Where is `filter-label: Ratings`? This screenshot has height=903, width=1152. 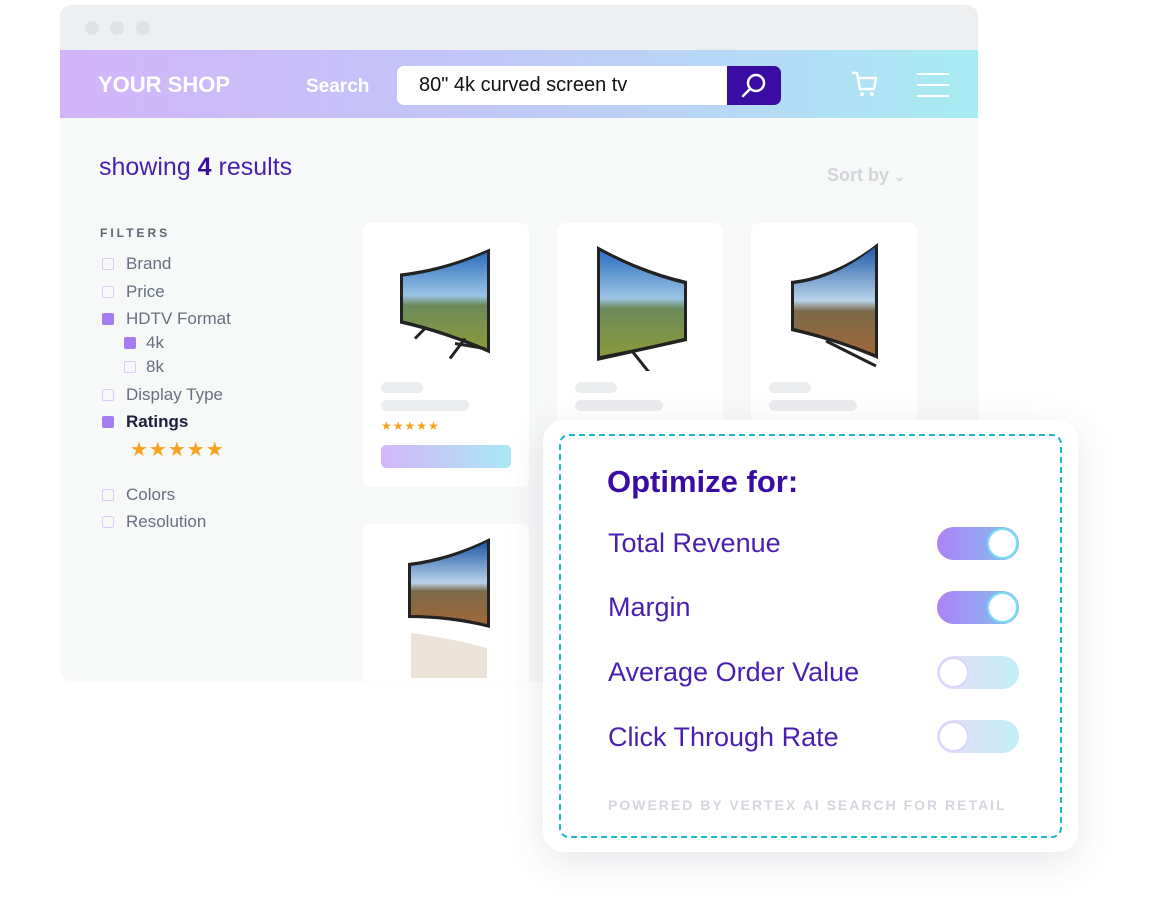
filter-label: Ratings is located at coordinates (157, 421).